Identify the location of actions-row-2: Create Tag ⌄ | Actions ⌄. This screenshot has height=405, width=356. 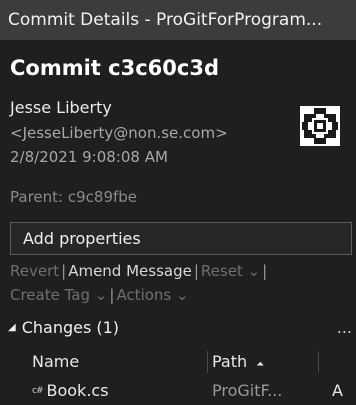
(99, 295).